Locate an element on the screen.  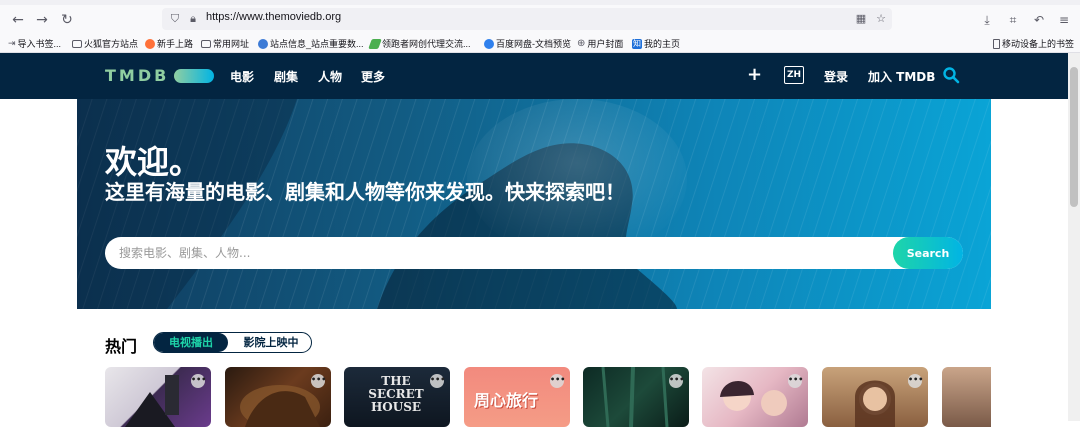
bookmark-label: 百度网盘-文档预览 is located at coordinates (533, 44).